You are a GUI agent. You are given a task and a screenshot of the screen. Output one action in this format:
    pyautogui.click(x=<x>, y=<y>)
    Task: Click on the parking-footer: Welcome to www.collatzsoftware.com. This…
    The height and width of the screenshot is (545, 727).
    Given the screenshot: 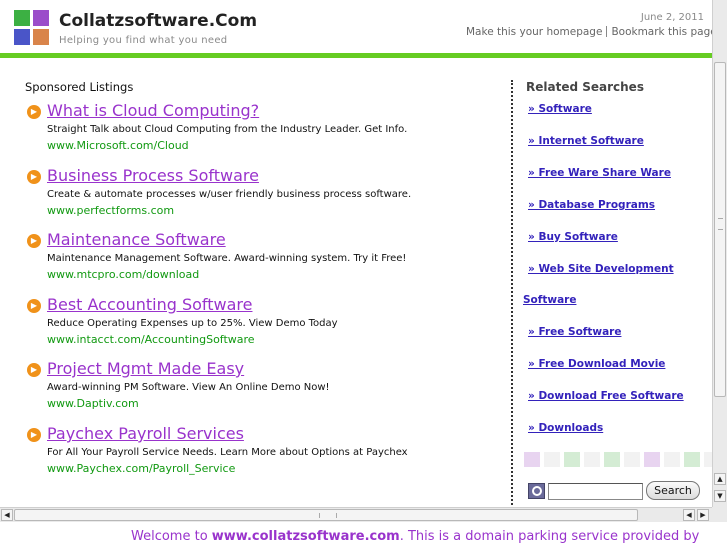 What is the action you would take?
    pyautogui.click(x=363, y=533)
    